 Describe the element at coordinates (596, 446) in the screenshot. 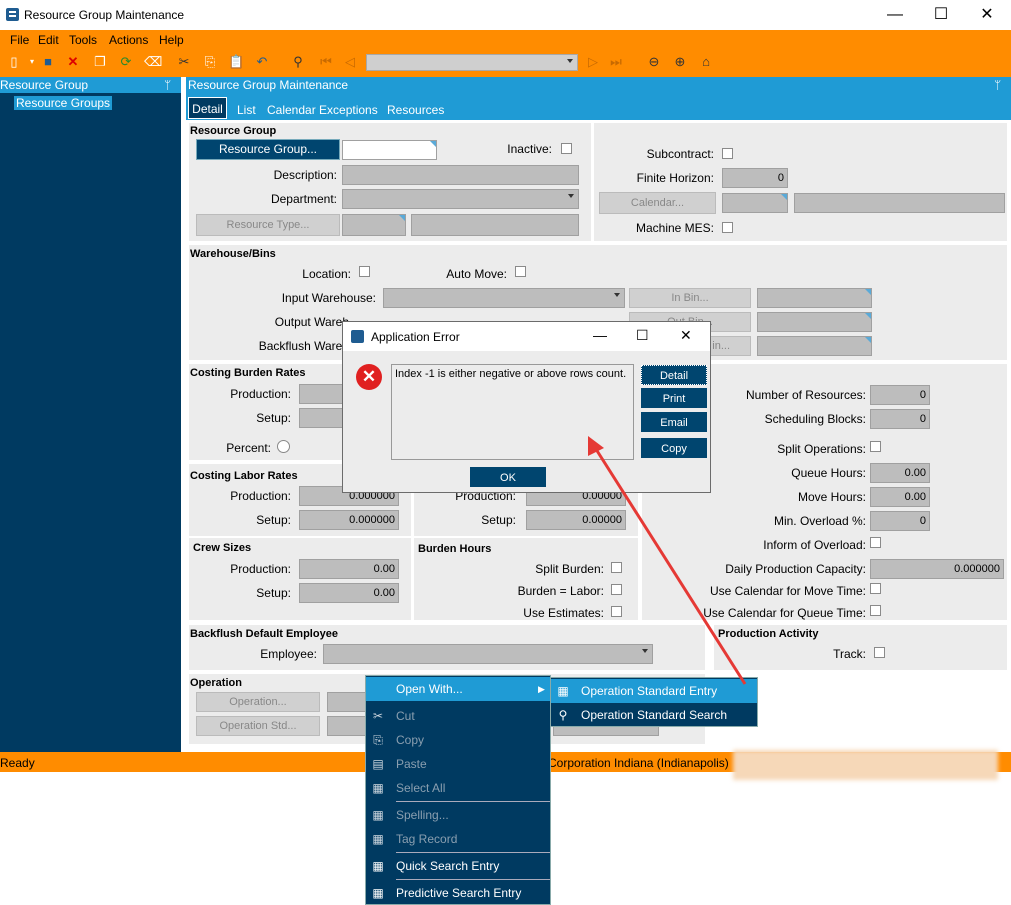

I see `arrow-head` at that location.